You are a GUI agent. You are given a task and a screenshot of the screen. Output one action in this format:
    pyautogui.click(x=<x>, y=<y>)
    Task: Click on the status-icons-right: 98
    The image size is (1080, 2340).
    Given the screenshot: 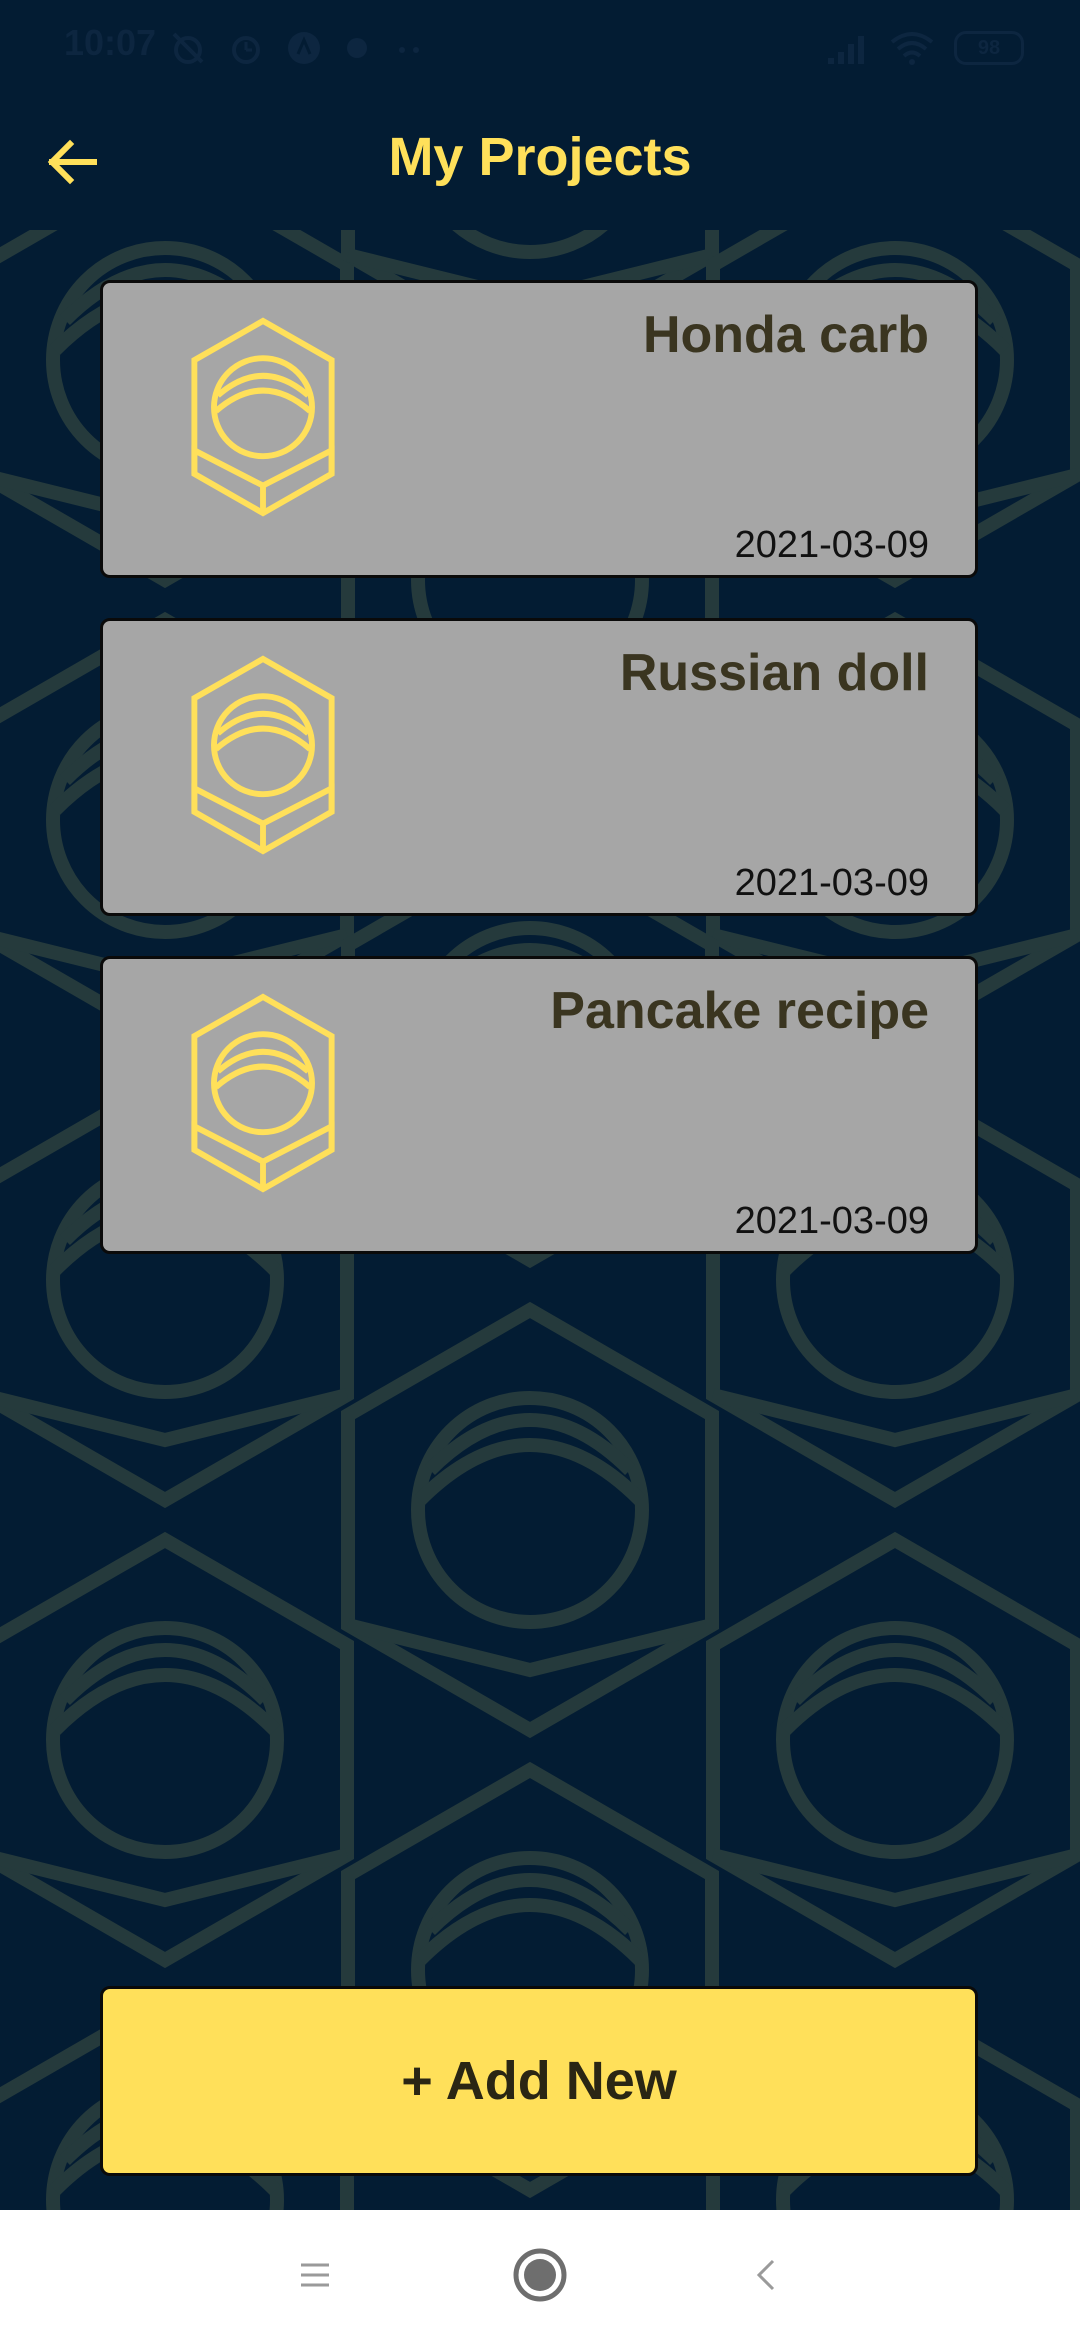 What is the action you would take?
    pyautogui.click(x=925, y=48)
    